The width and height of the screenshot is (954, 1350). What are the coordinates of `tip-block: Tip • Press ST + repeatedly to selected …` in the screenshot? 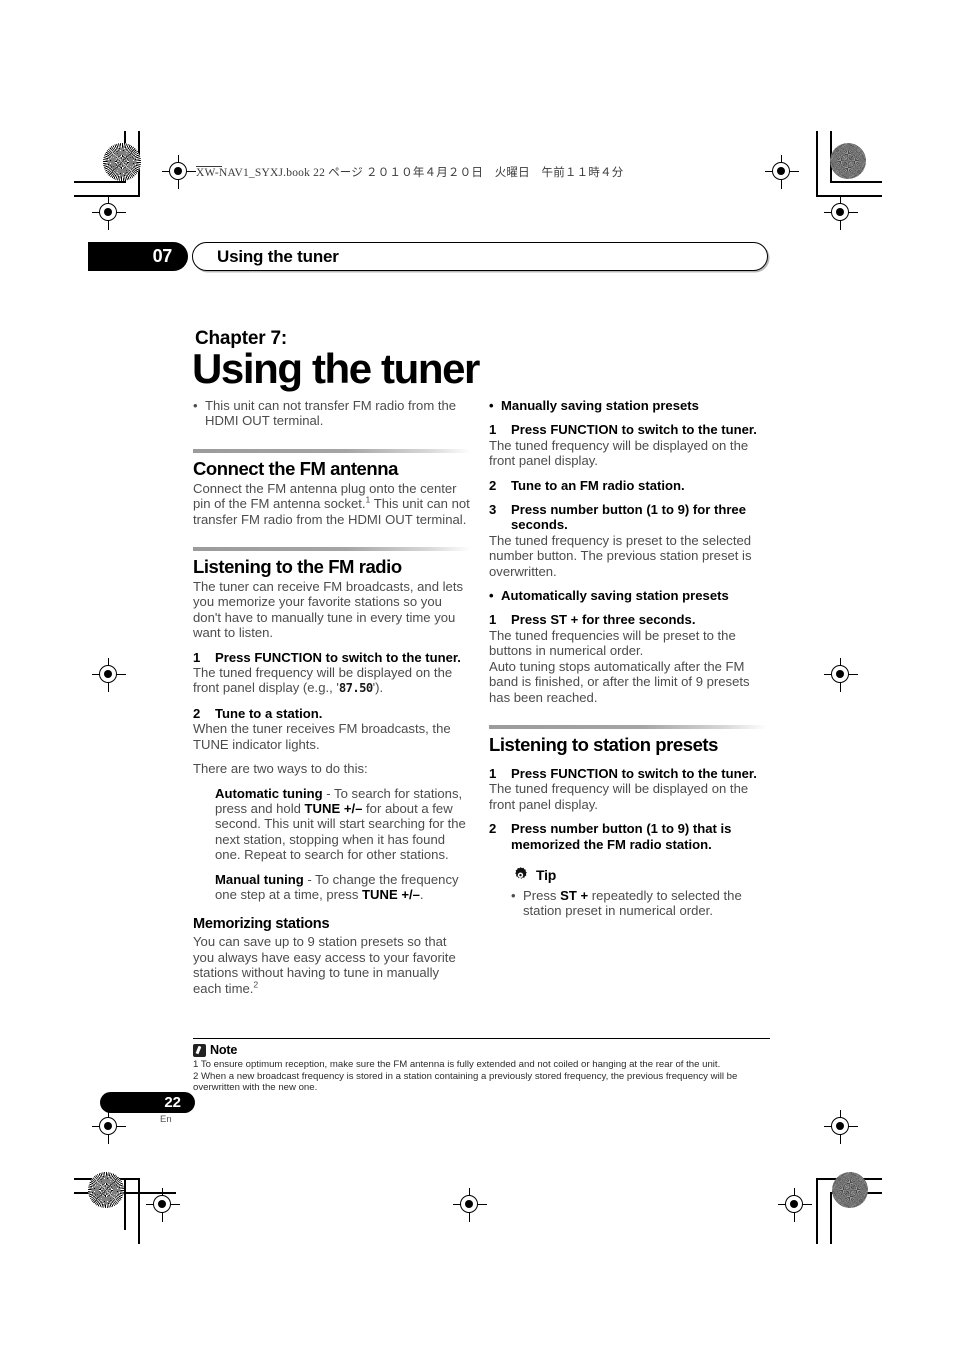 It's located at (628, 892).